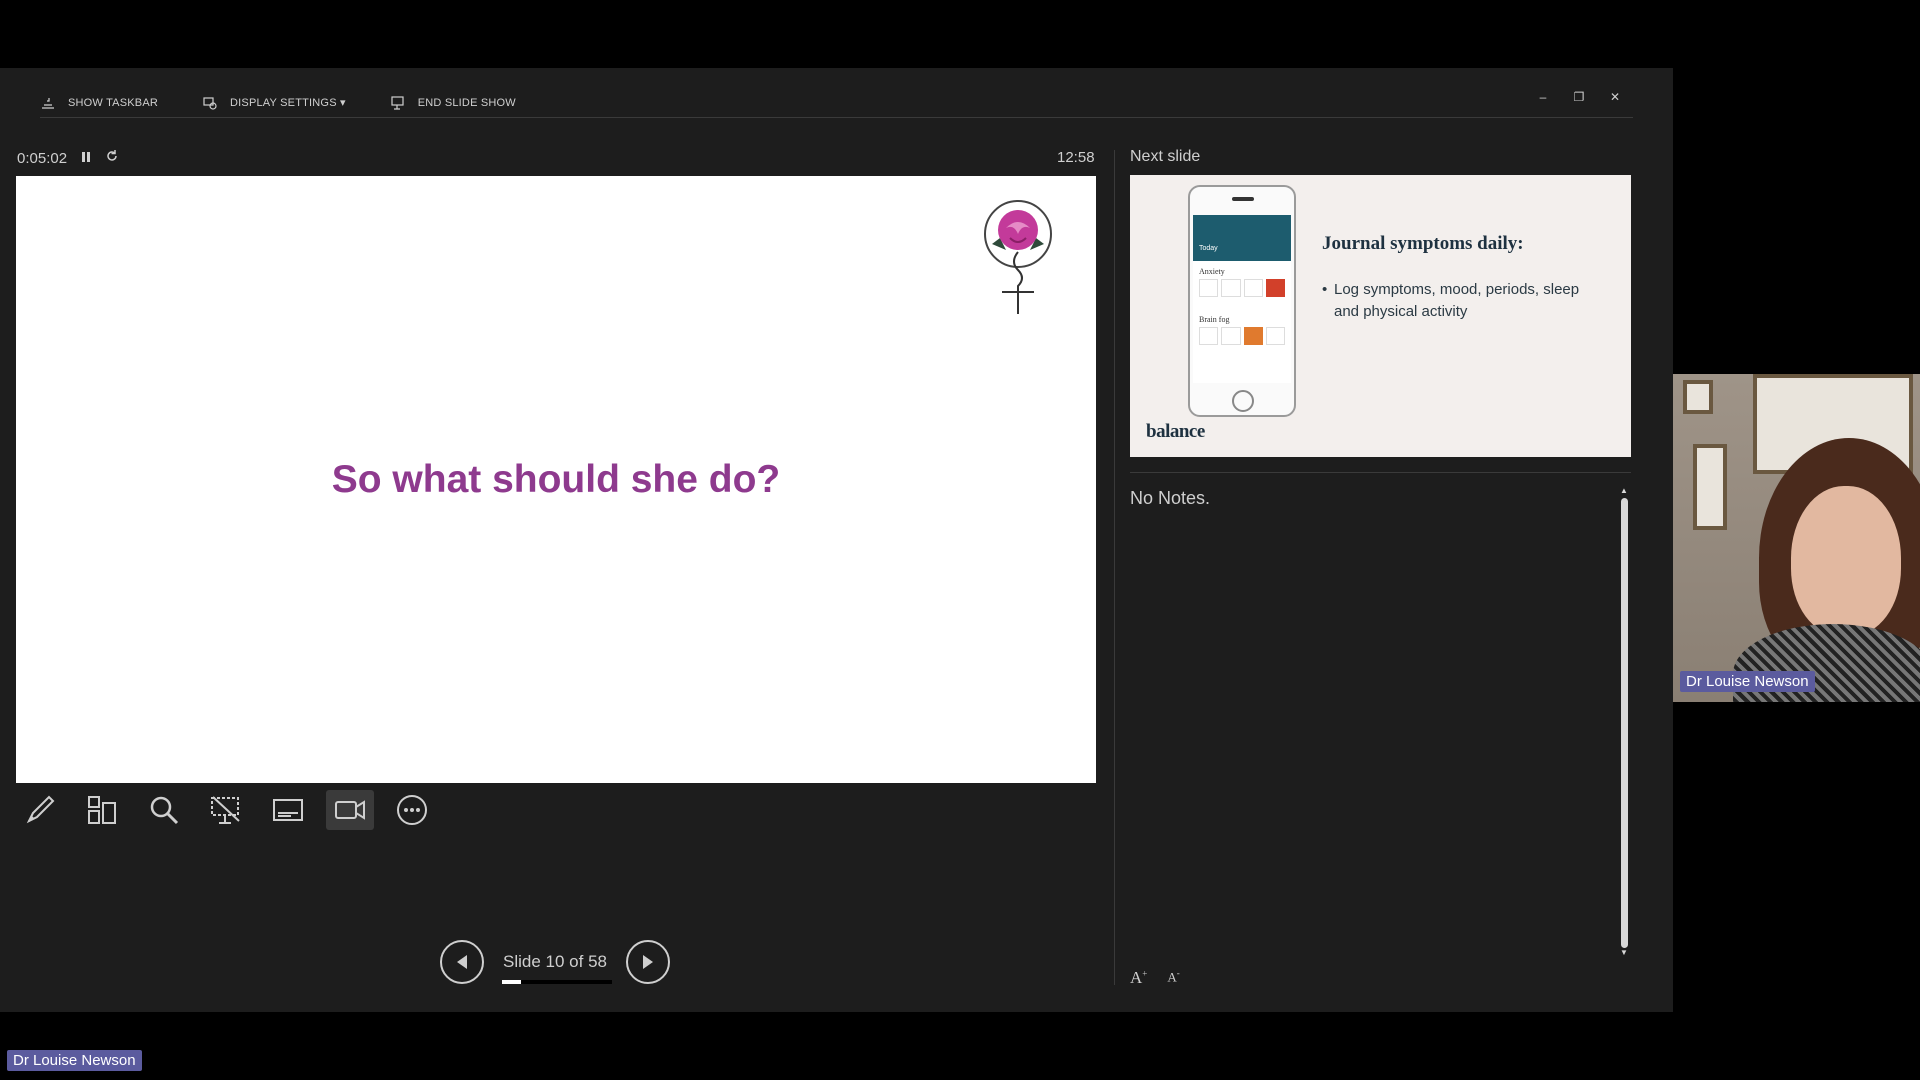  I want to click on end-show-icon, so click(397, 102).